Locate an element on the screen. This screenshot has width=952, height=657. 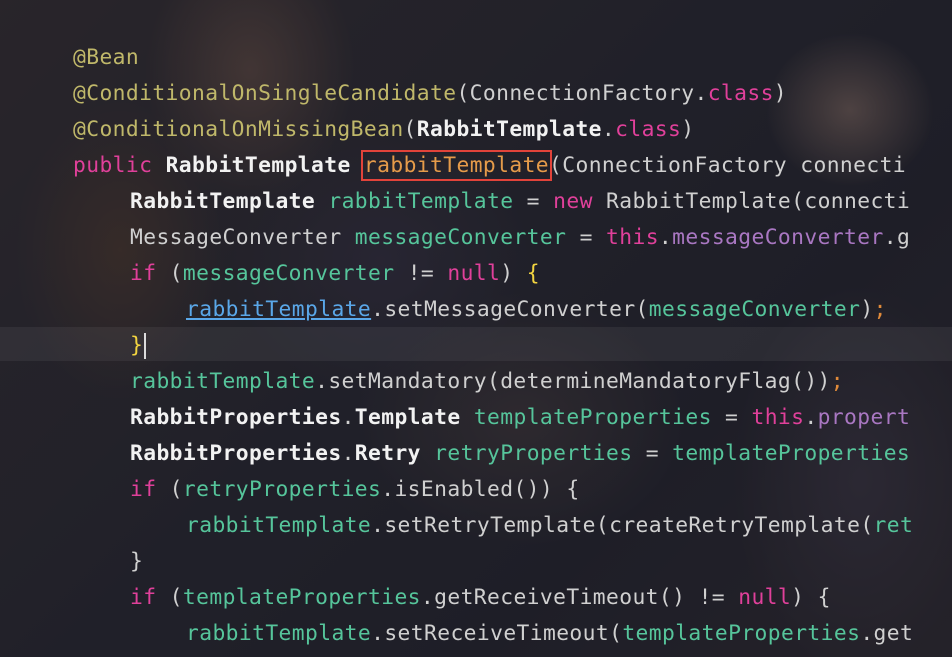
brace-match-close: } is located at coordinates (137, 345).